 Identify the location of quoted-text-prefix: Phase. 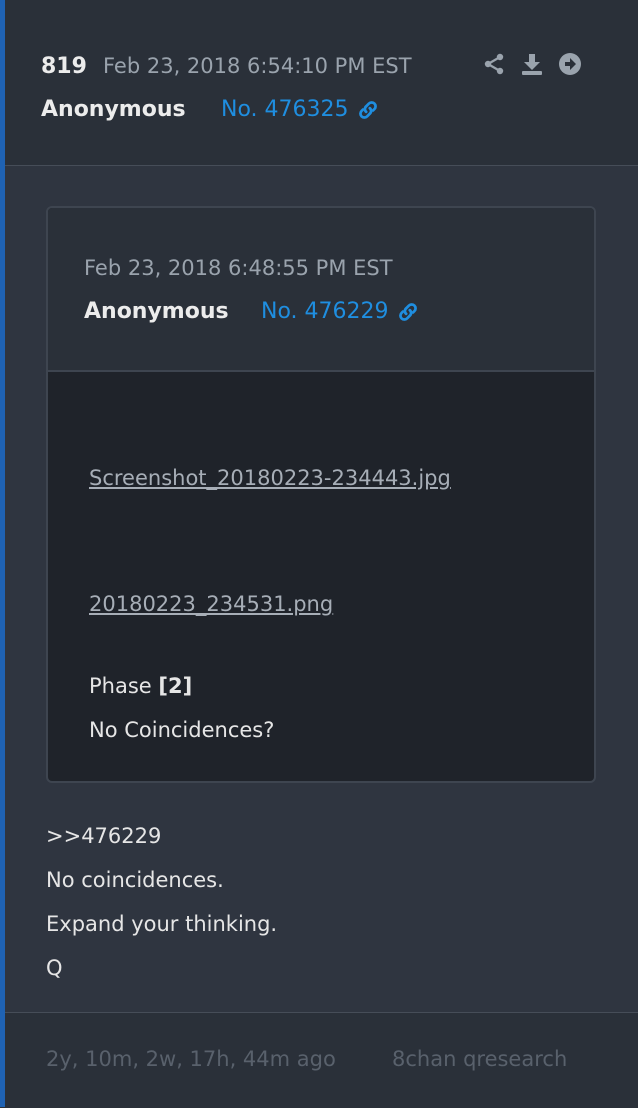
(124, 686).